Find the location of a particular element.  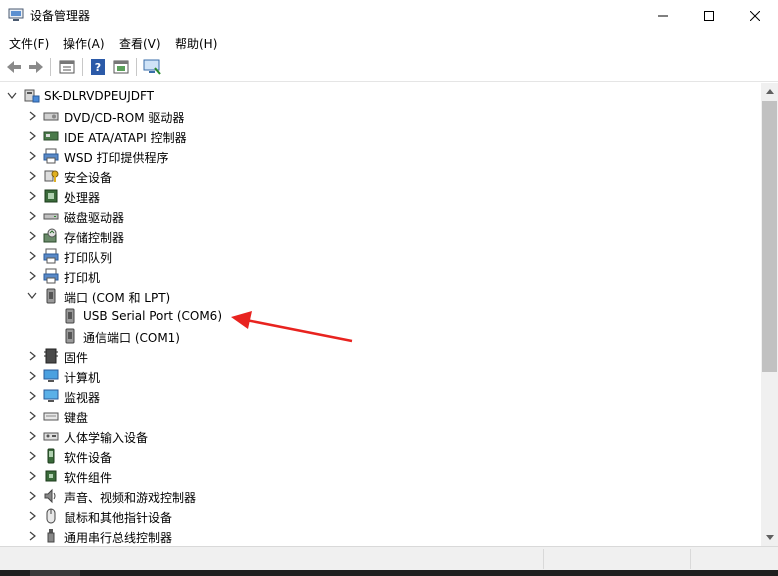

tree-child-item: 通信端口 (COM1) is located at coordinates (380, 336).